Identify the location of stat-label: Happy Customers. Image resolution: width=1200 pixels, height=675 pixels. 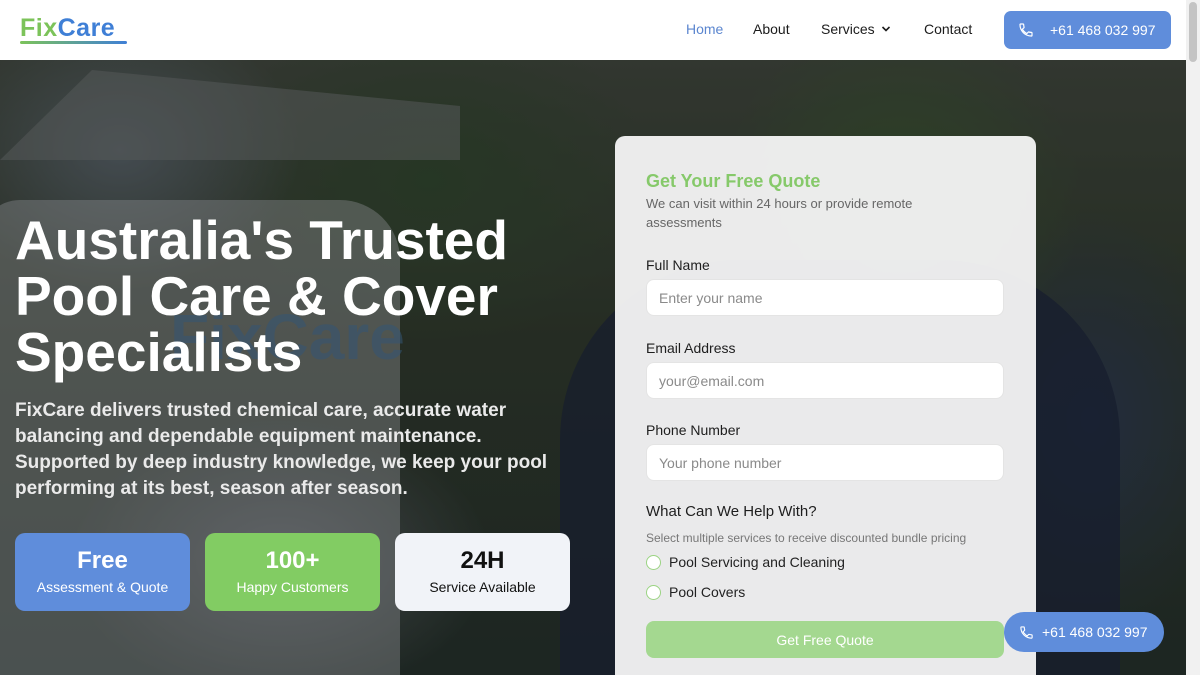
(292, 587).